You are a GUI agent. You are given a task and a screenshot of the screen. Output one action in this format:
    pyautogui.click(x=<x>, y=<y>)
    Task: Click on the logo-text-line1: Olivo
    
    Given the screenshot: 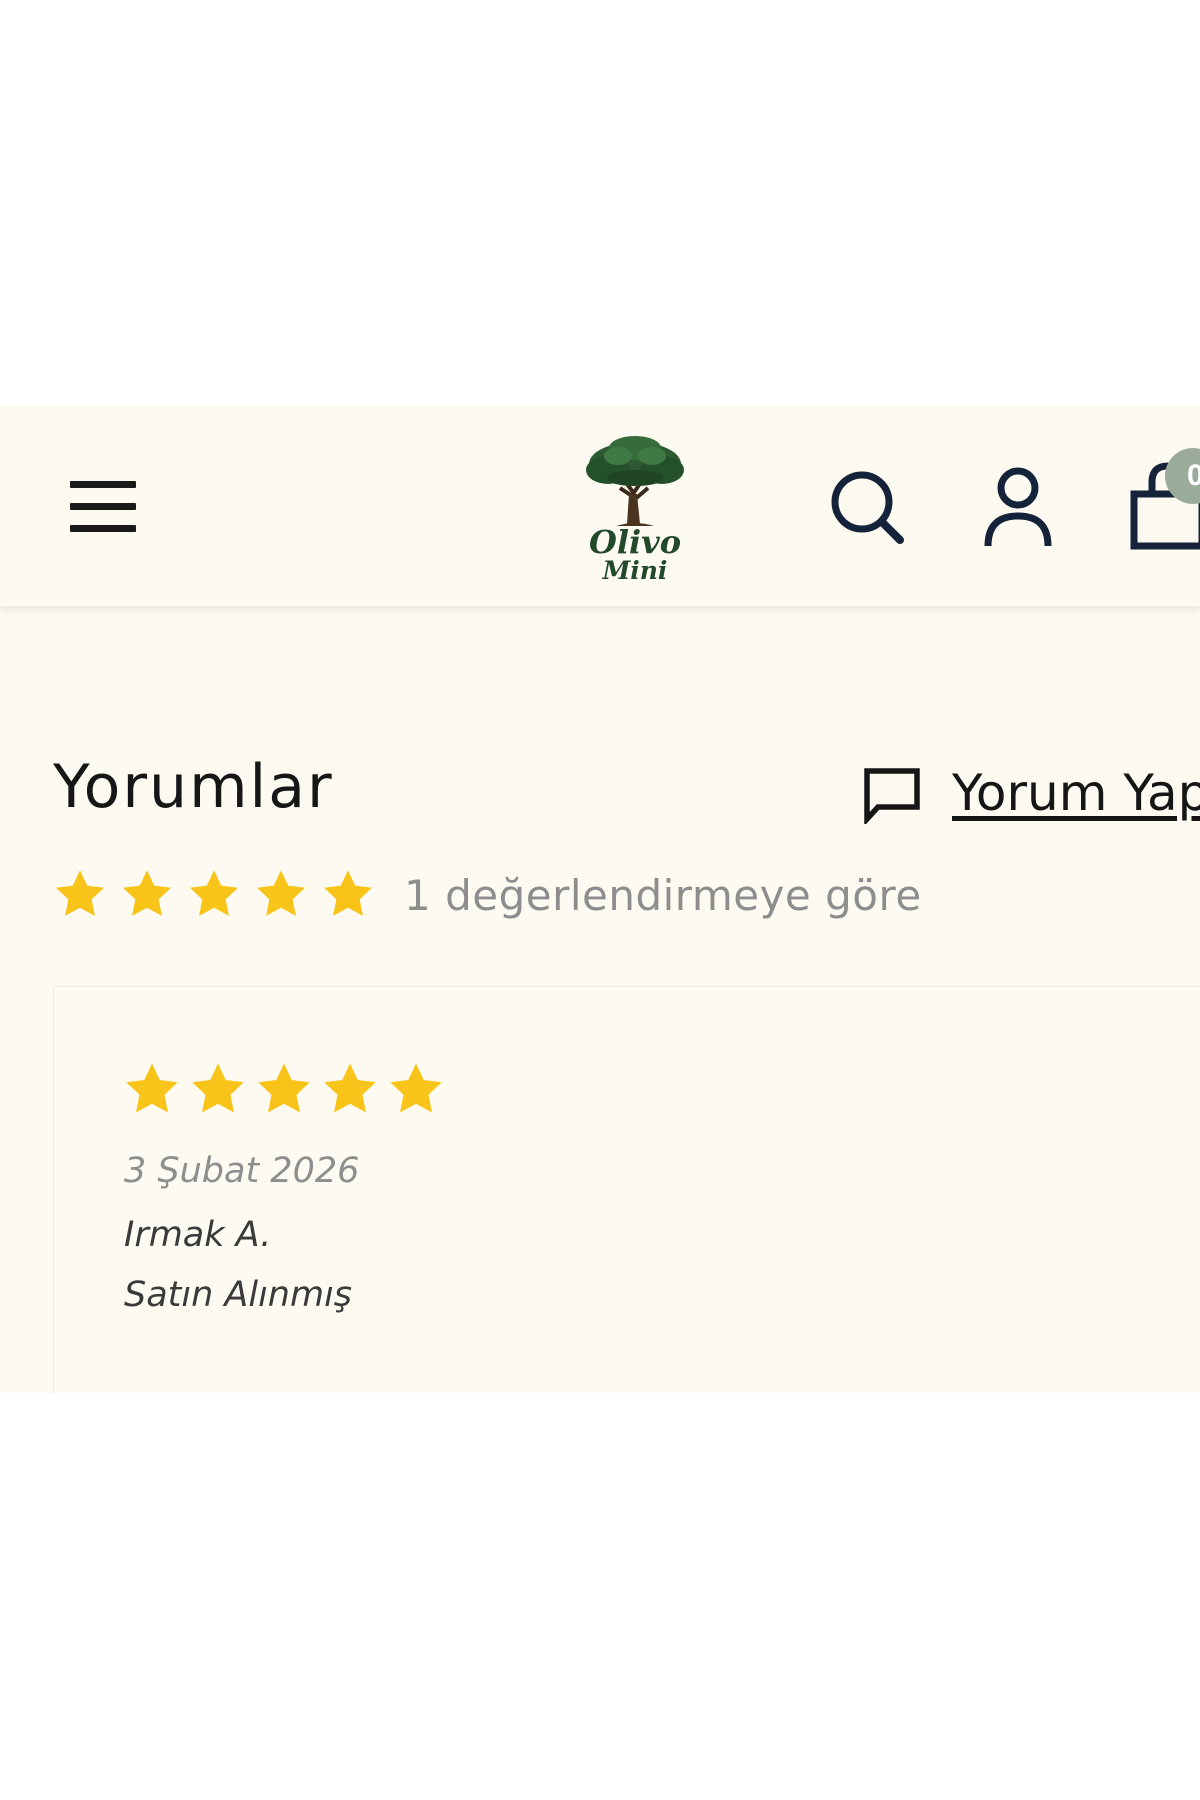 What is the action you would take?
    pyautogui.click(x=635, y=542)
    